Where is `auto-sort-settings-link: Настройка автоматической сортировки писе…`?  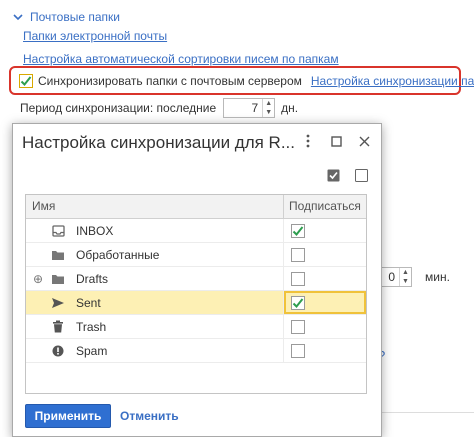 auto-sort-settings-link: Настройка автоматической сортировки писе… is located at coordinates (181, 59).